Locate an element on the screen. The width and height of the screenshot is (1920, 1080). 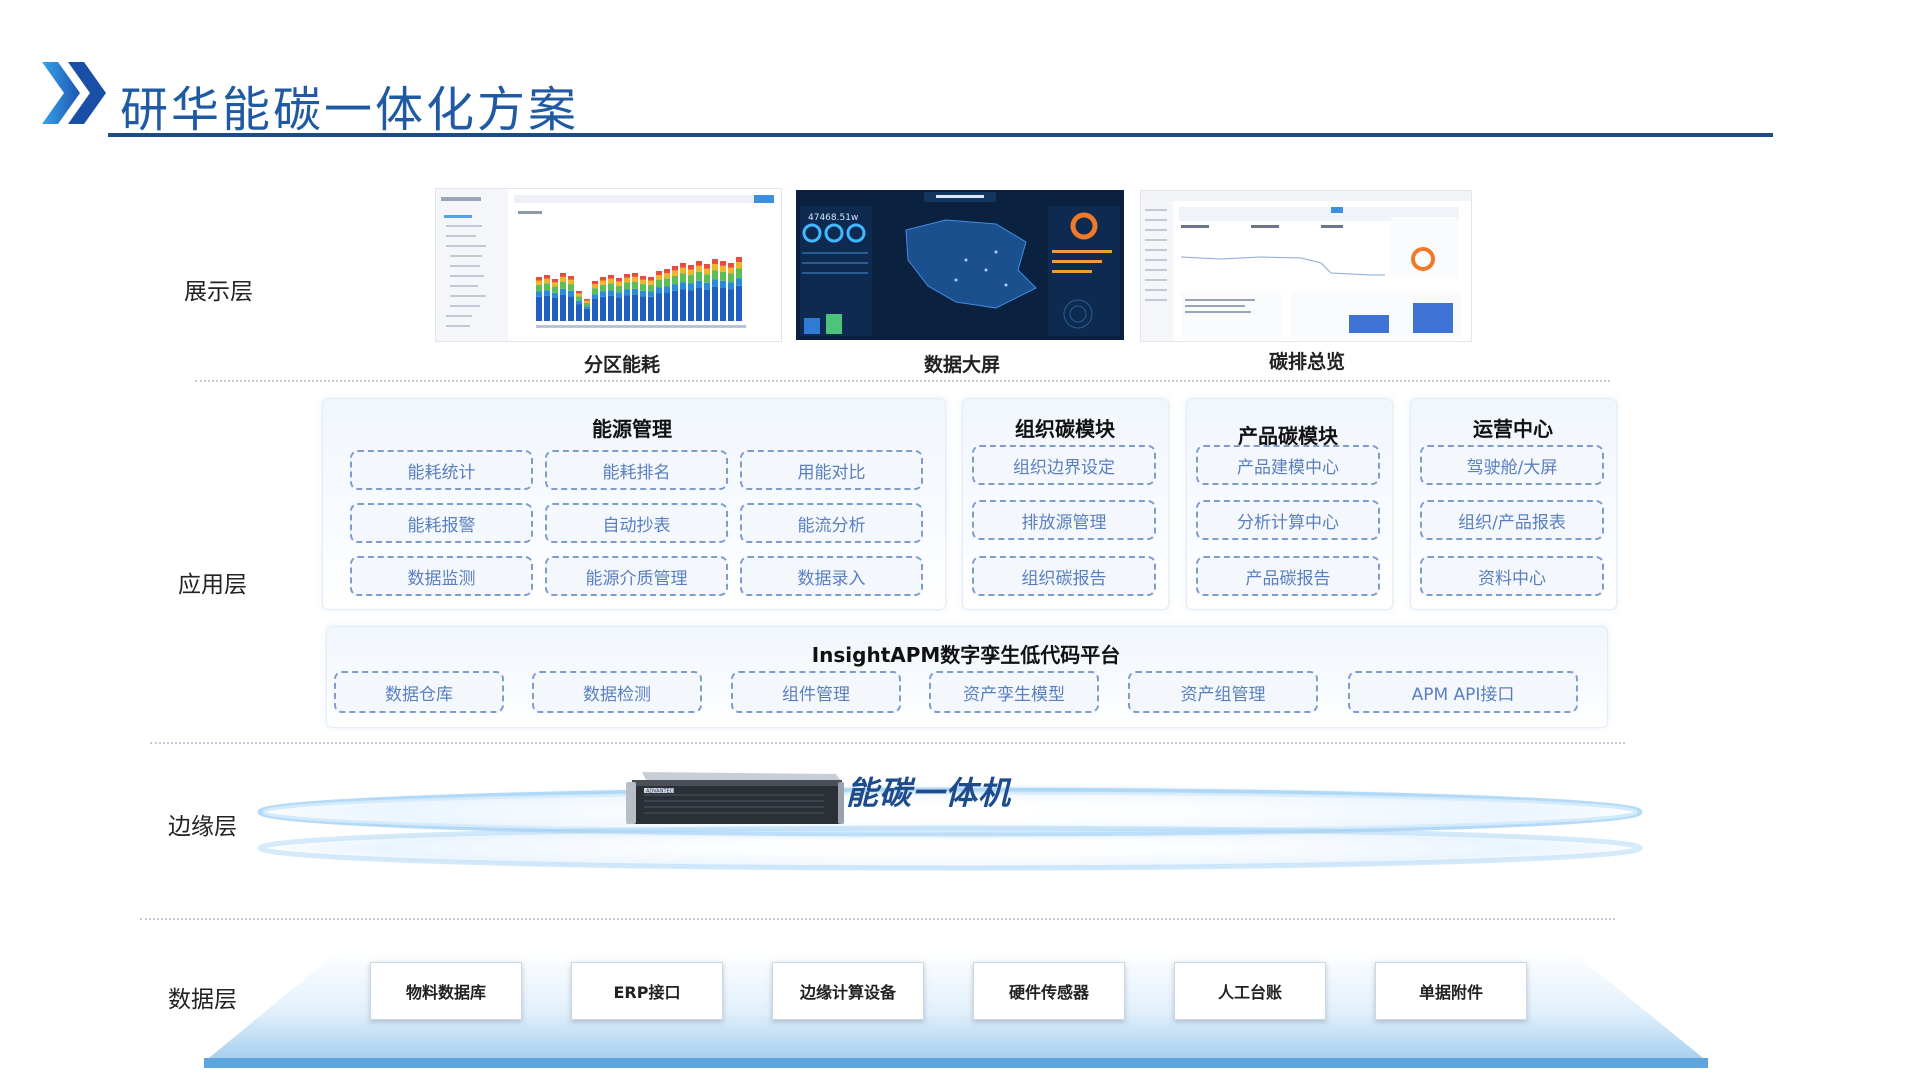
module-energy-alarm: 能耗报警 is located at coordinates (441, 523).